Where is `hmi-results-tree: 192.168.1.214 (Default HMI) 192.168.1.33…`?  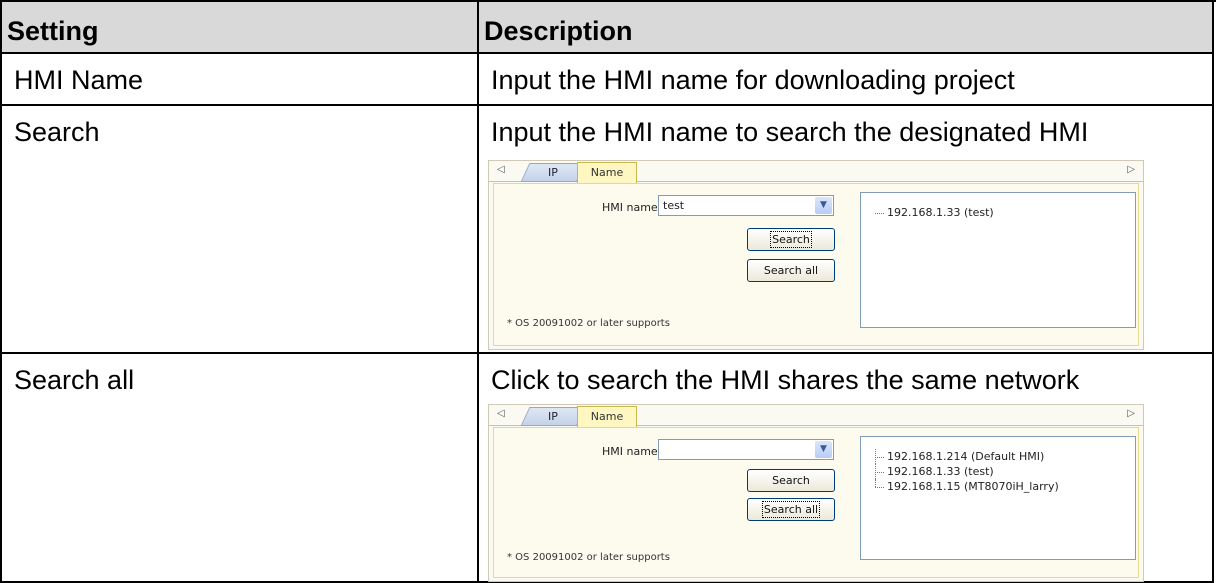 hmi-results-tree: 192.168.1.214 (Default HMI) 192.168.1.33… is located at coordinates (998, 498).